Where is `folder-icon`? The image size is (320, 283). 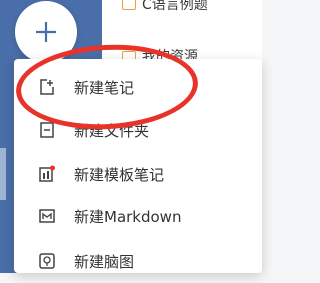 folder-icon is located at coordinates (129, 5).